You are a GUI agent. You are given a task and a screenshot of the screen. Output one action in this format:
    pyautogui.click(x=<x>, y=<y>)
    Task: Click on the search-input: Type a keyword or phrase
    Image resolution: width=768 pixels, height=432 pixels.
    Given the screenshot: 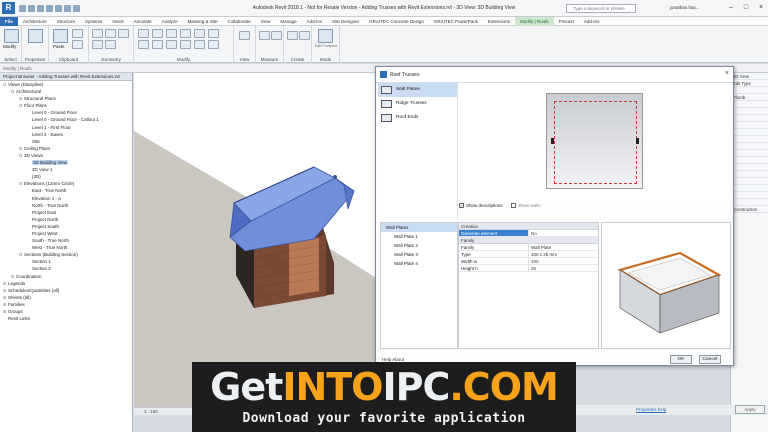 What is the action you would take?
    pyautogui.click(x=601, y=8)
    